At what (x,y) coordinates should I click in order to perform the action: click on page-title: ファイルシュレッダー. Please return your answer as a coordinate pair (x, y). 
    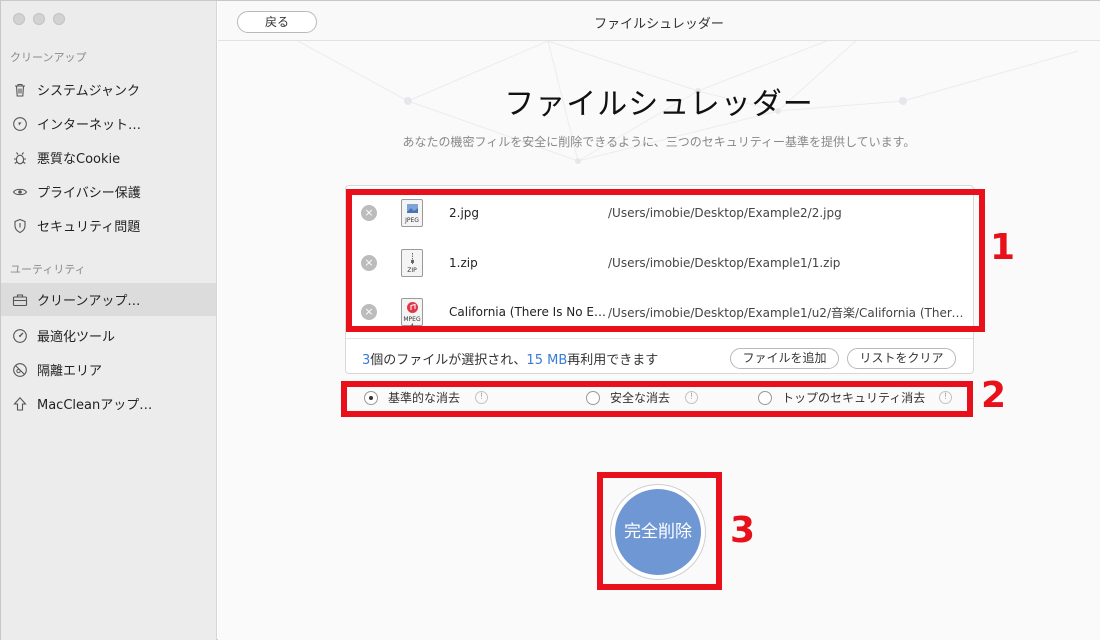
    Looking at the image, I should click on (659, 104).